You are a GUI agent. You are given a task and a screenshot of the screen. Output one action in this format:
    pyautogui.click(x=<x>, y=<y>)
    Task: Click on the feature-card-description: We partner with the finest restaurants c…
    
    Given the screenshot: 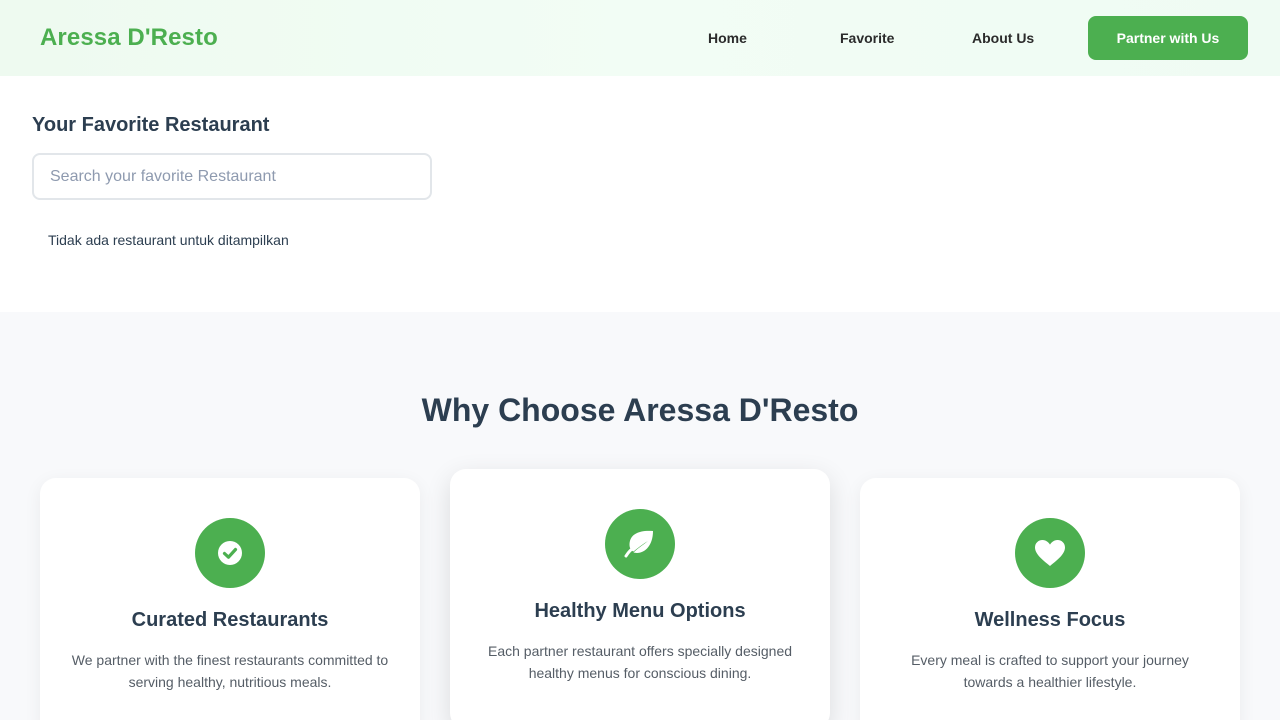 What is the action you would take?
    pyautogui.click(x=230, y=671)
    